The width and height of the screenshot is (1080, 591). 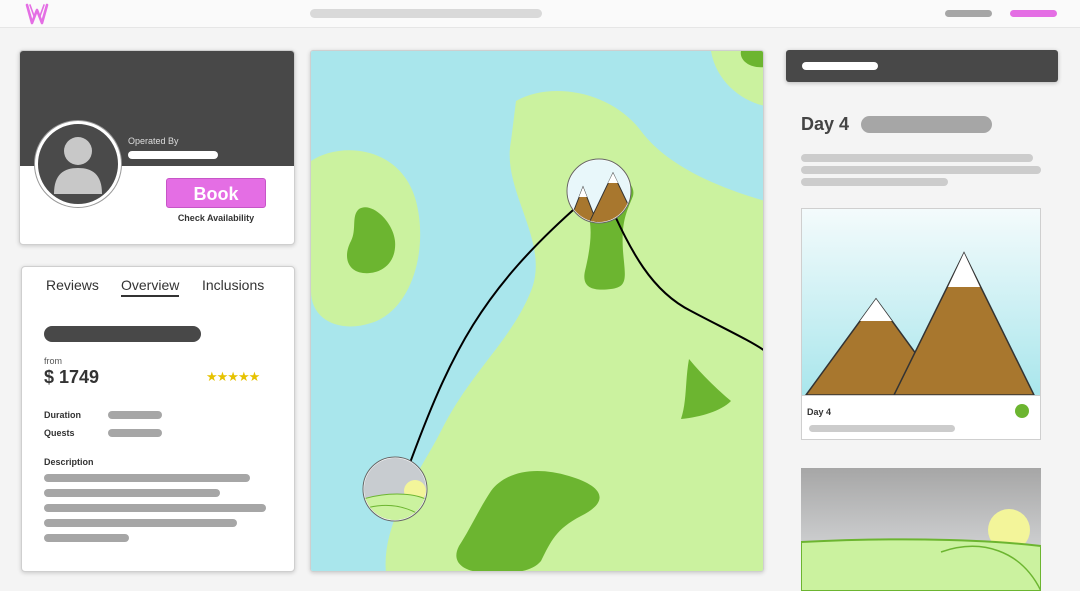 I want to click on tab-inclusions: Inclusions, so click(x=233, y=285).